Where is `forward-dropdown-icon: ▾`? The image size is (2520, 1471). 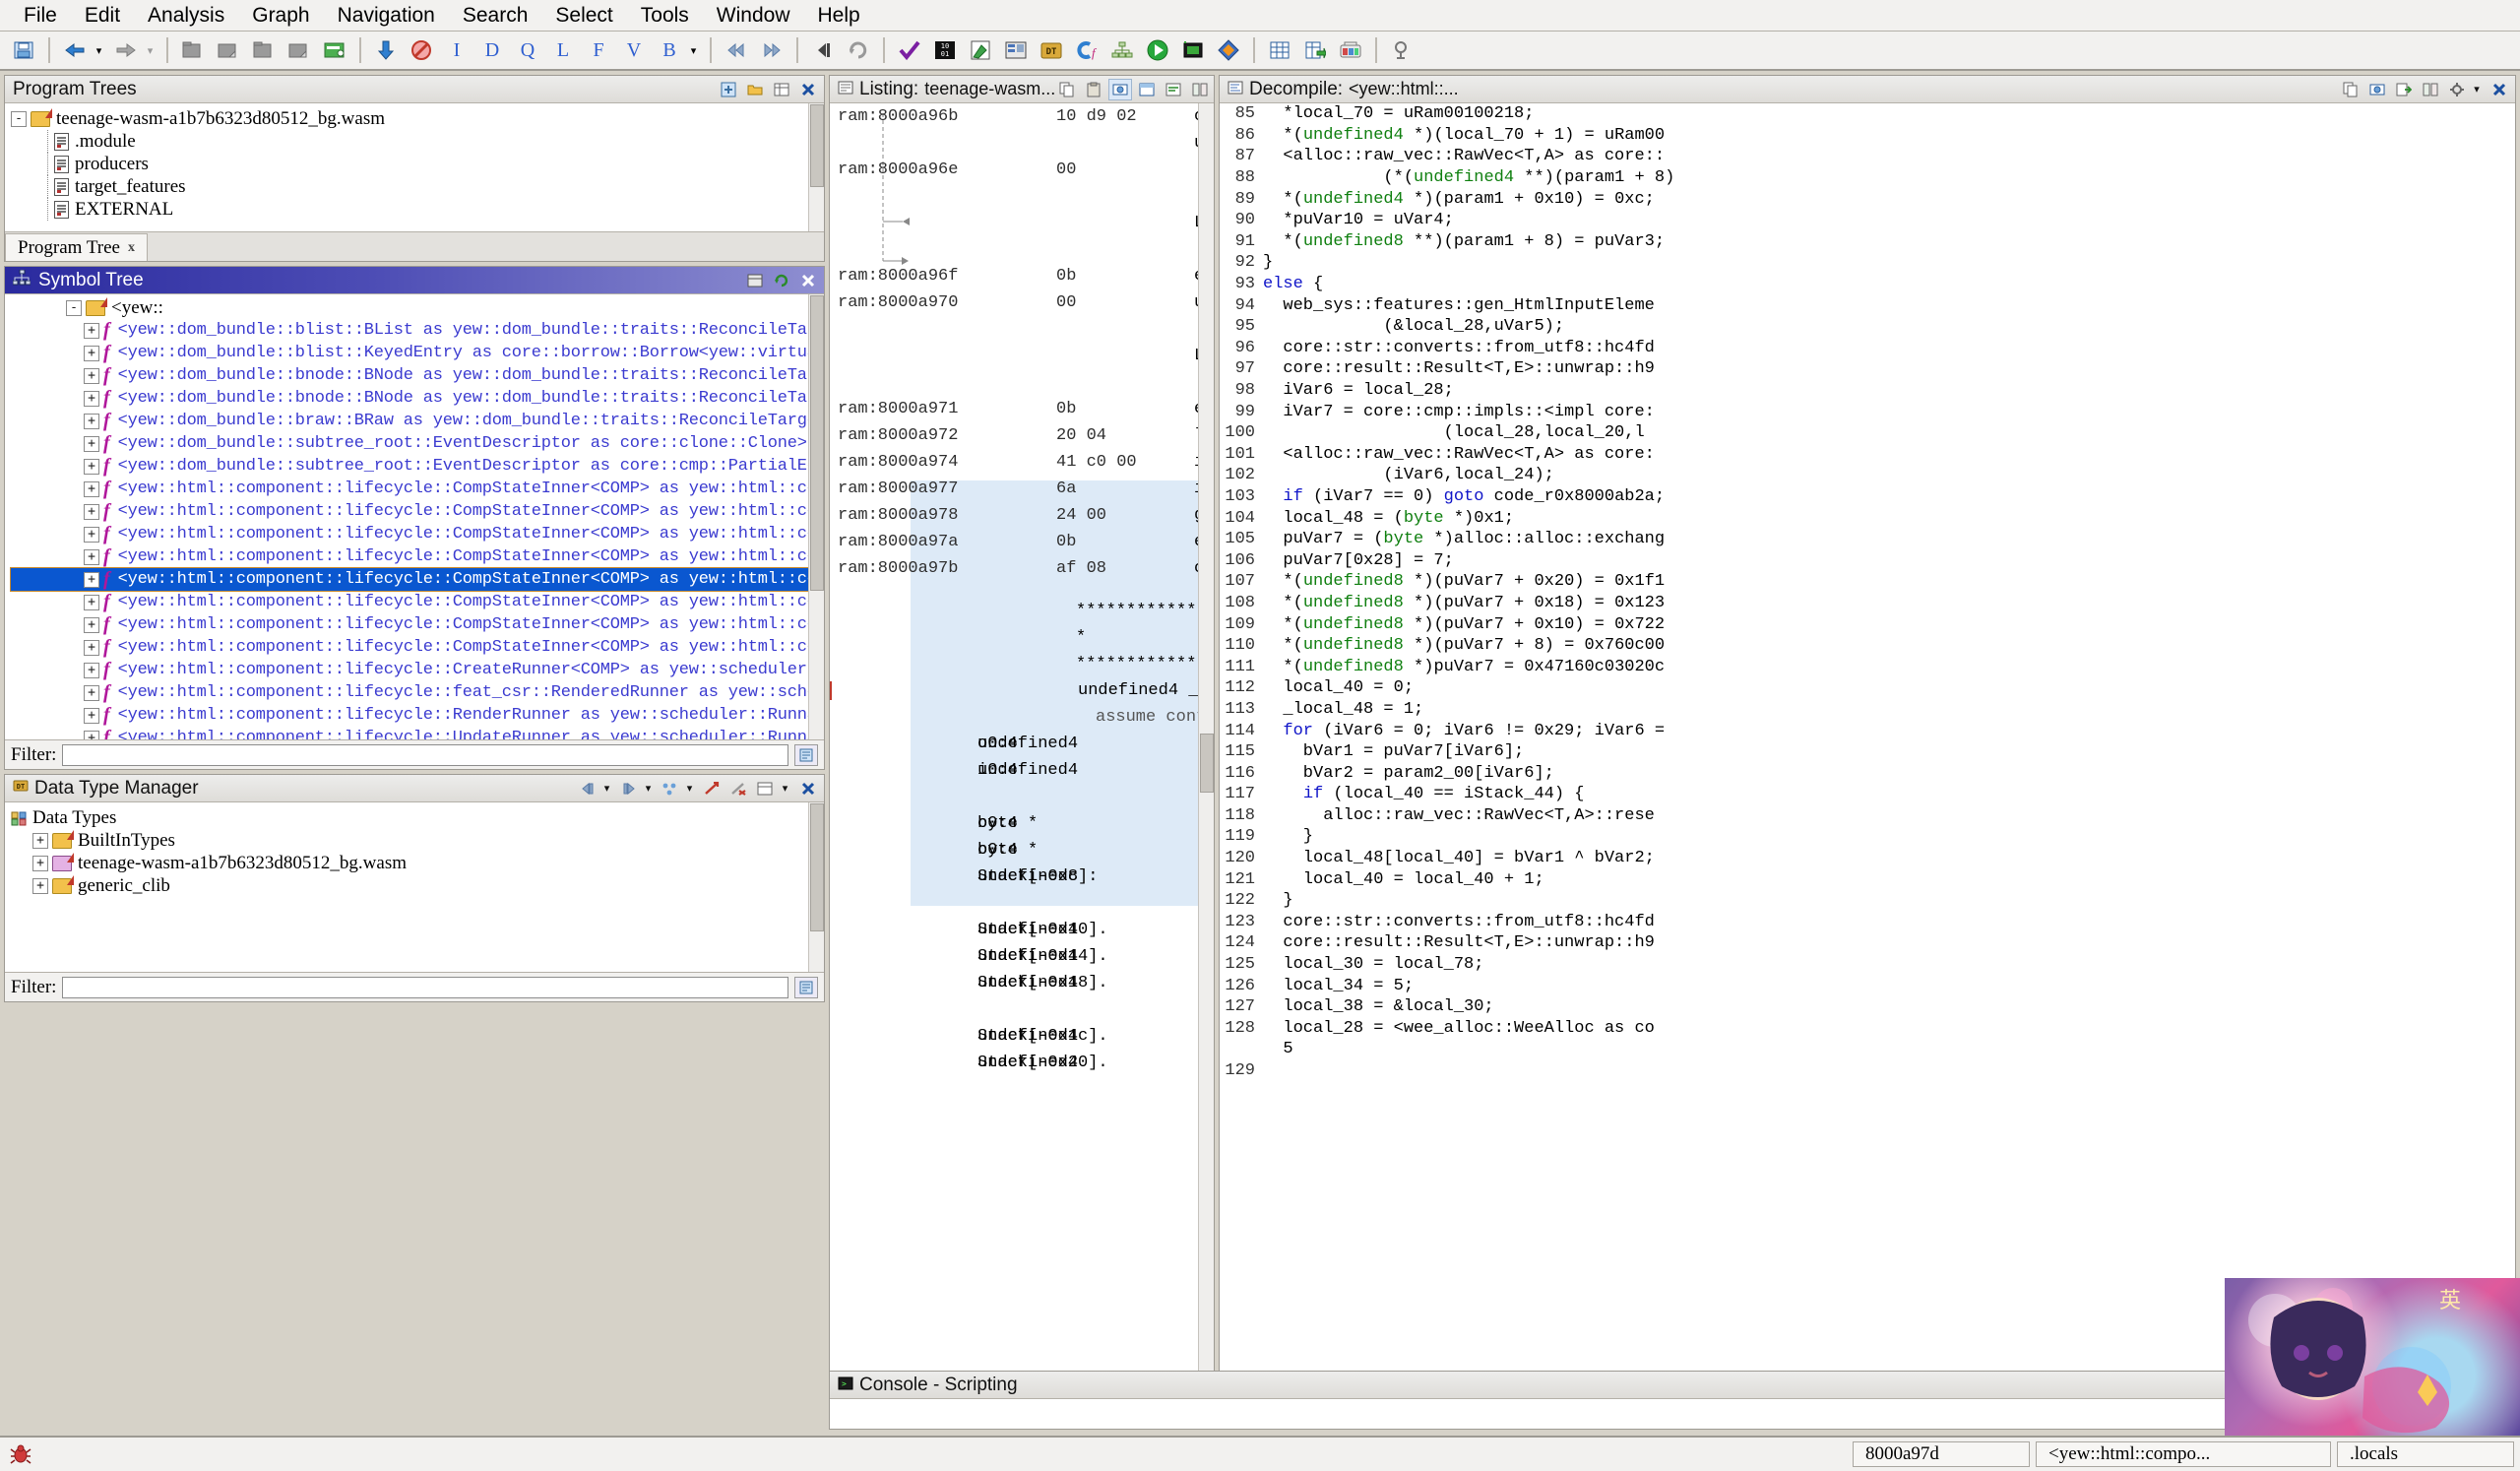
forward-dropdown-icon: ▾ is located at coordinates (650, 788).